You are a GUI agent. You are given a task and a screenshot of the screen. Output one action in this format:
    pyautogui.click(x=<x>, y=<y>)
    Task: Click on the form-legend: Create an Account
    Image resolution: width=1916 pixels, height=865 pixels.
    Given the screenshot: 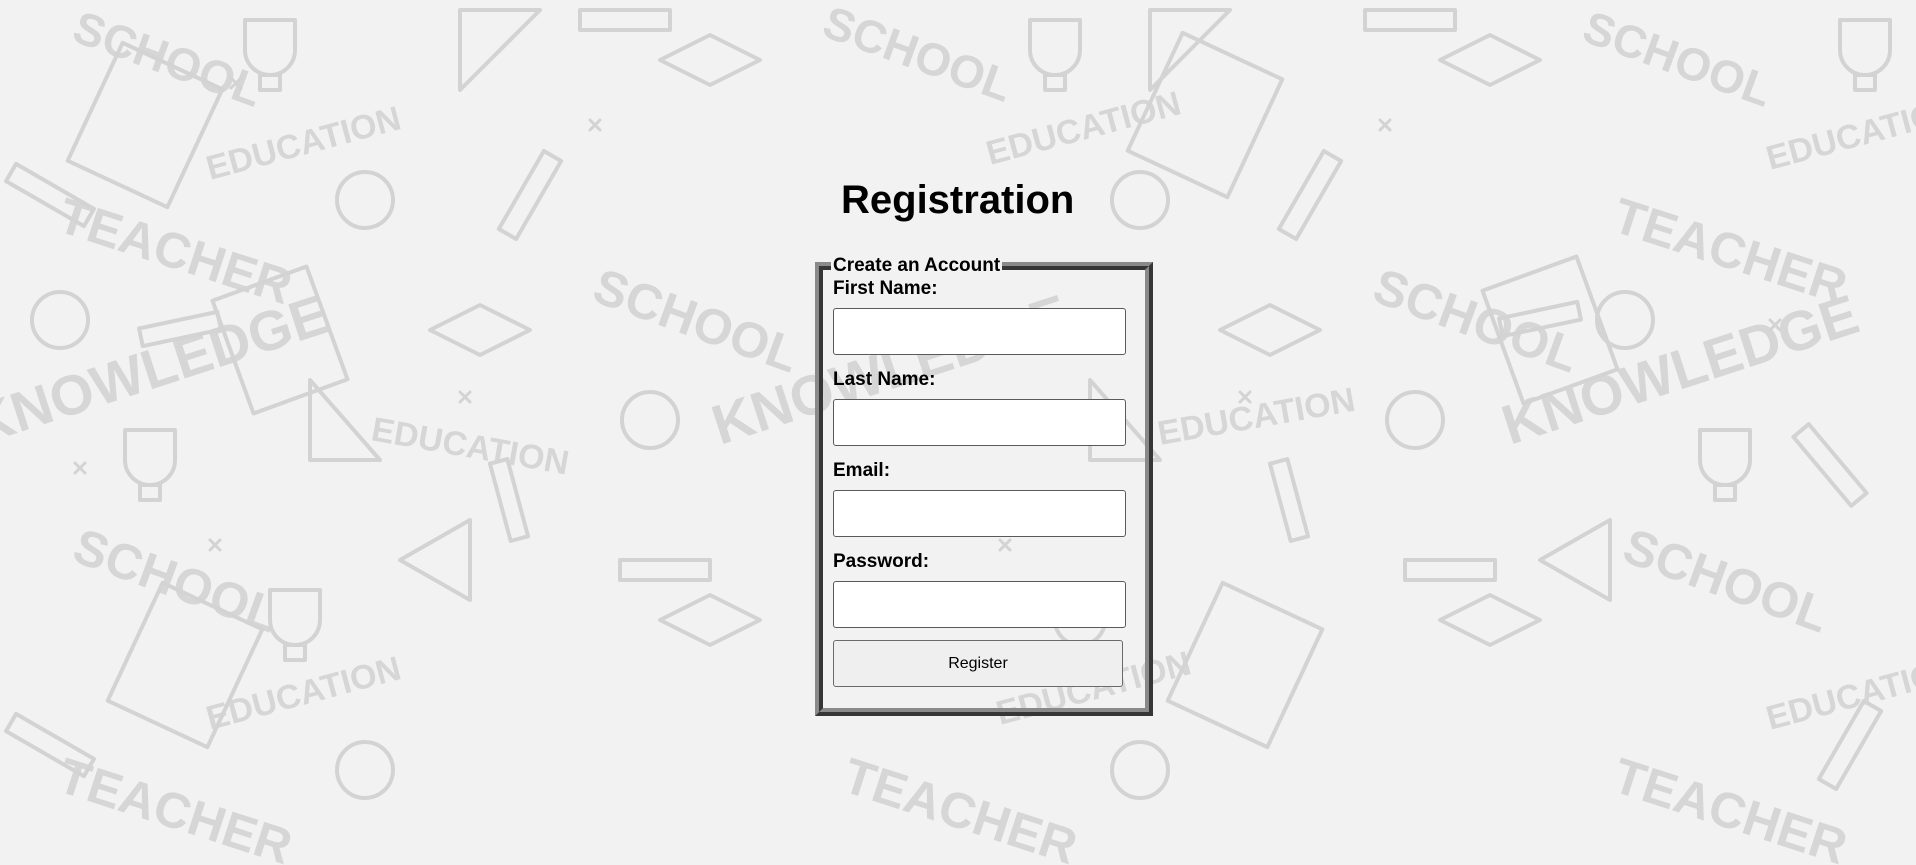 What is the action you would take?
    pyautogui.click(x=917, y=265)
    